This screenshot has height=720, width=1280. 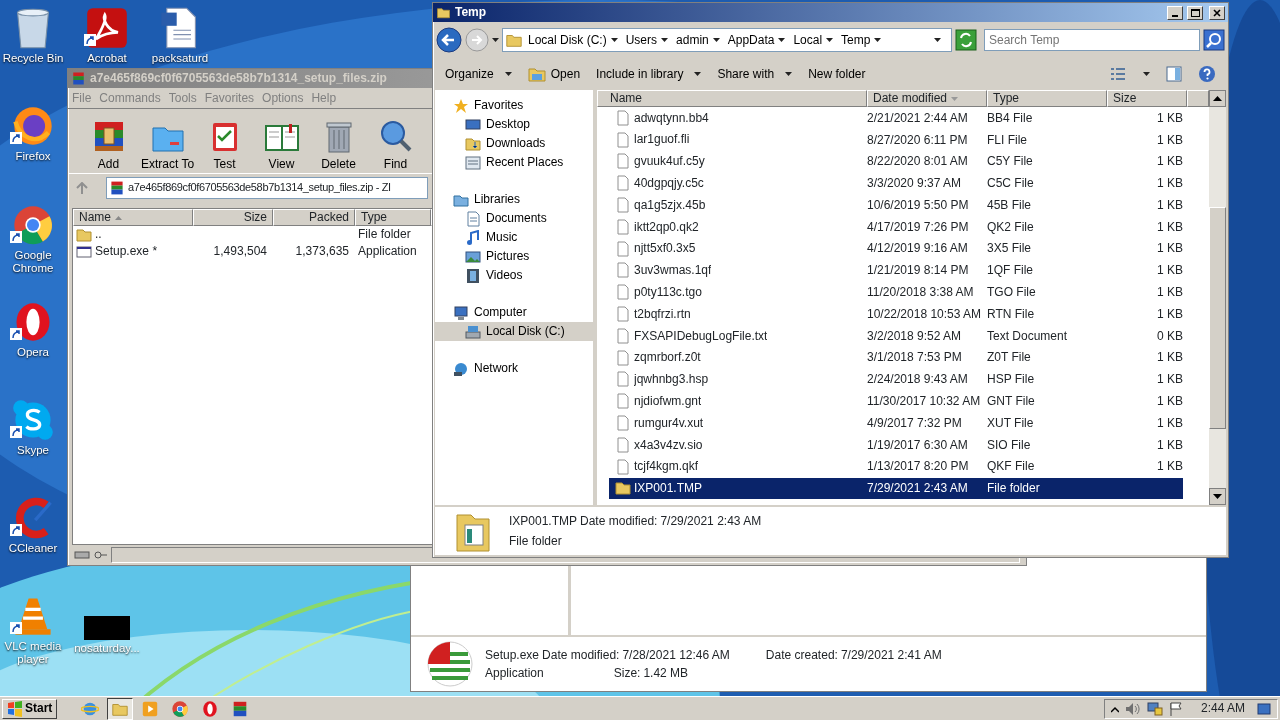 What do you see at coordinates (896, 401) in the screenshot?
I see `file-row: njdiofwm.gnt 11/30/2017 10:32 AM GNT File 1 KB` at bounding box center [896, 401].